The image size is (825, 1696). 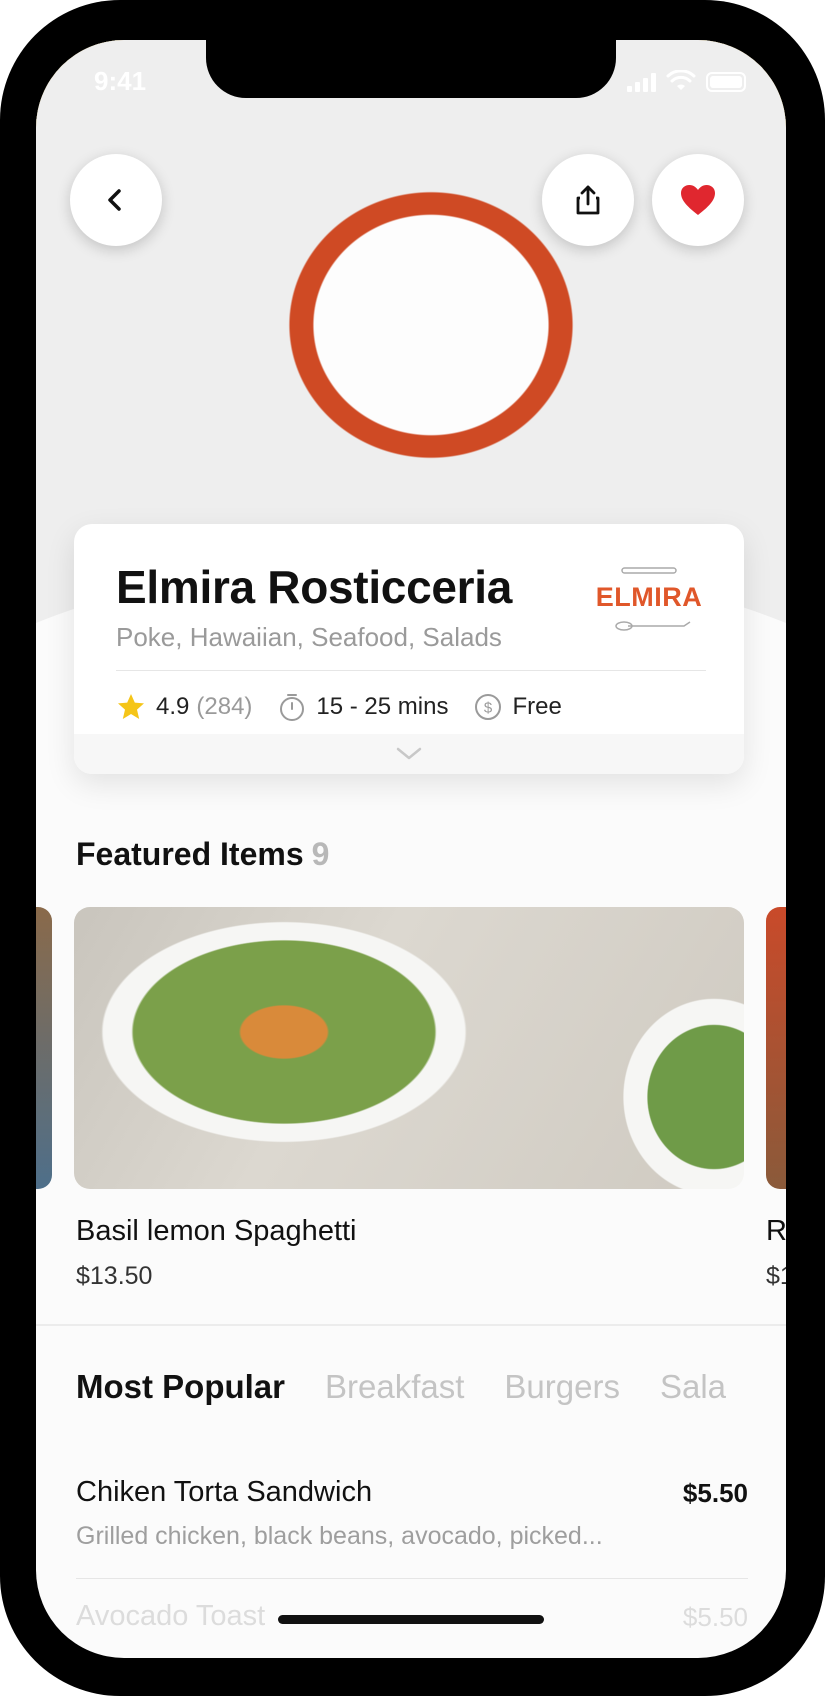 What do you see at coordinates (292, 707) in the screenshot?
I see `timer-icon` at bounding box center [292, 707].